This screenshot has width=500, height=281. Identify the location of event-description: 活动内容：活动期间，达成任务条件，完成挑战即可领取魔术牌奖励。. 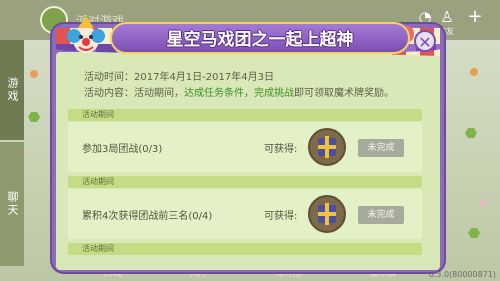
(239, 91).